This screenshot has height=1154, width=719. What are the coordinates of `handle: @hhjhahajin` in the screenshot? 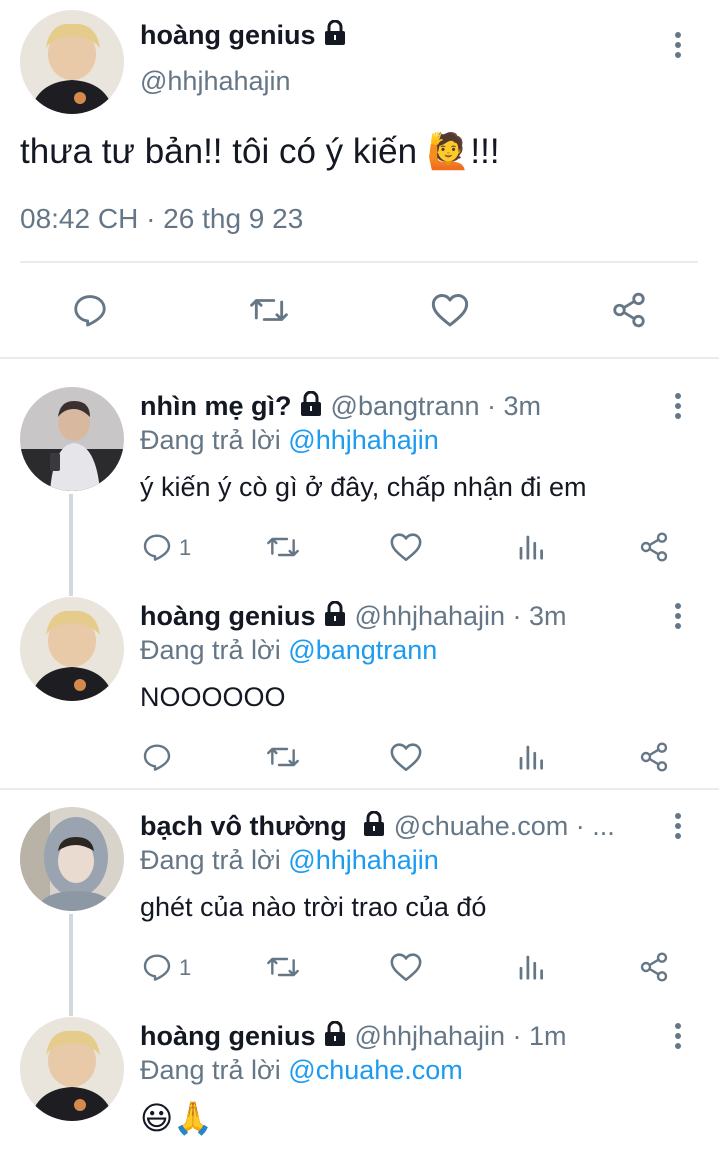 It's located at (215, 81).